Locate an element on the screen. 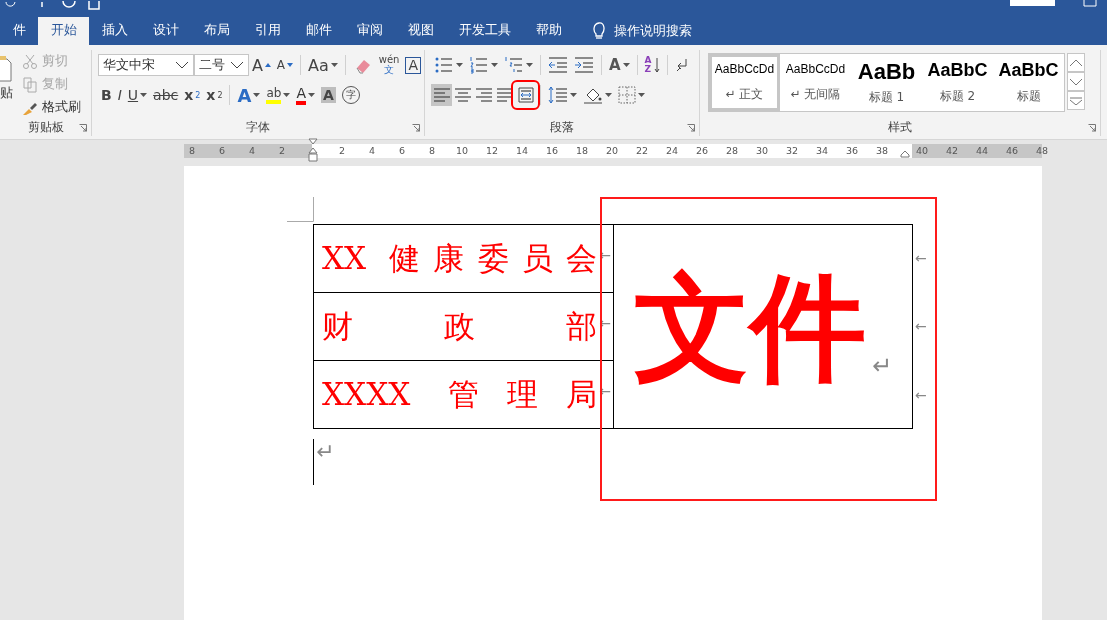 This screenshot has width=1107, height=620. format-painter-button: 格式刷 is located at coordinates (51, 107).